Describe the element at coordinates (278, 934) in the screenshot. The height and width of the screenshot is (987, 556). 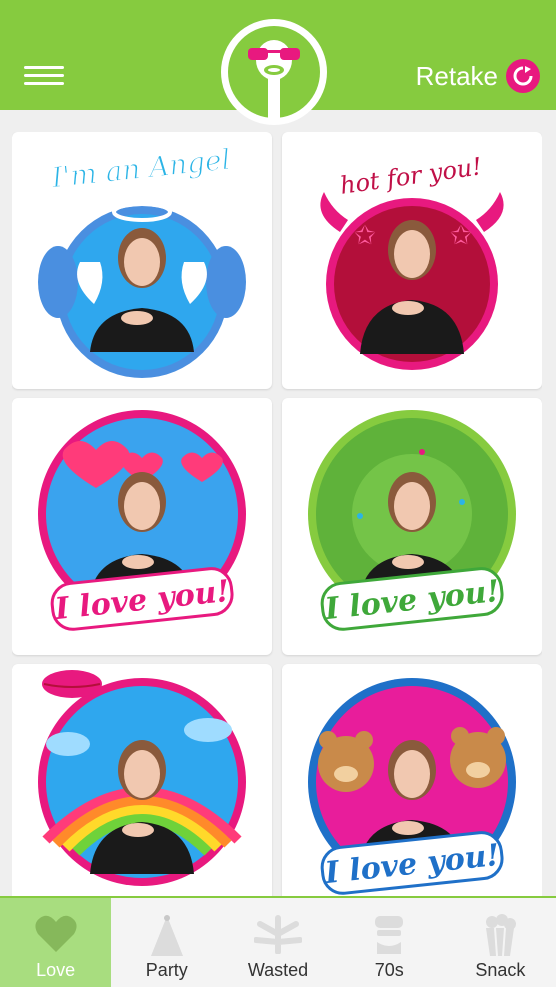
I see `leaf-icon` at that location.